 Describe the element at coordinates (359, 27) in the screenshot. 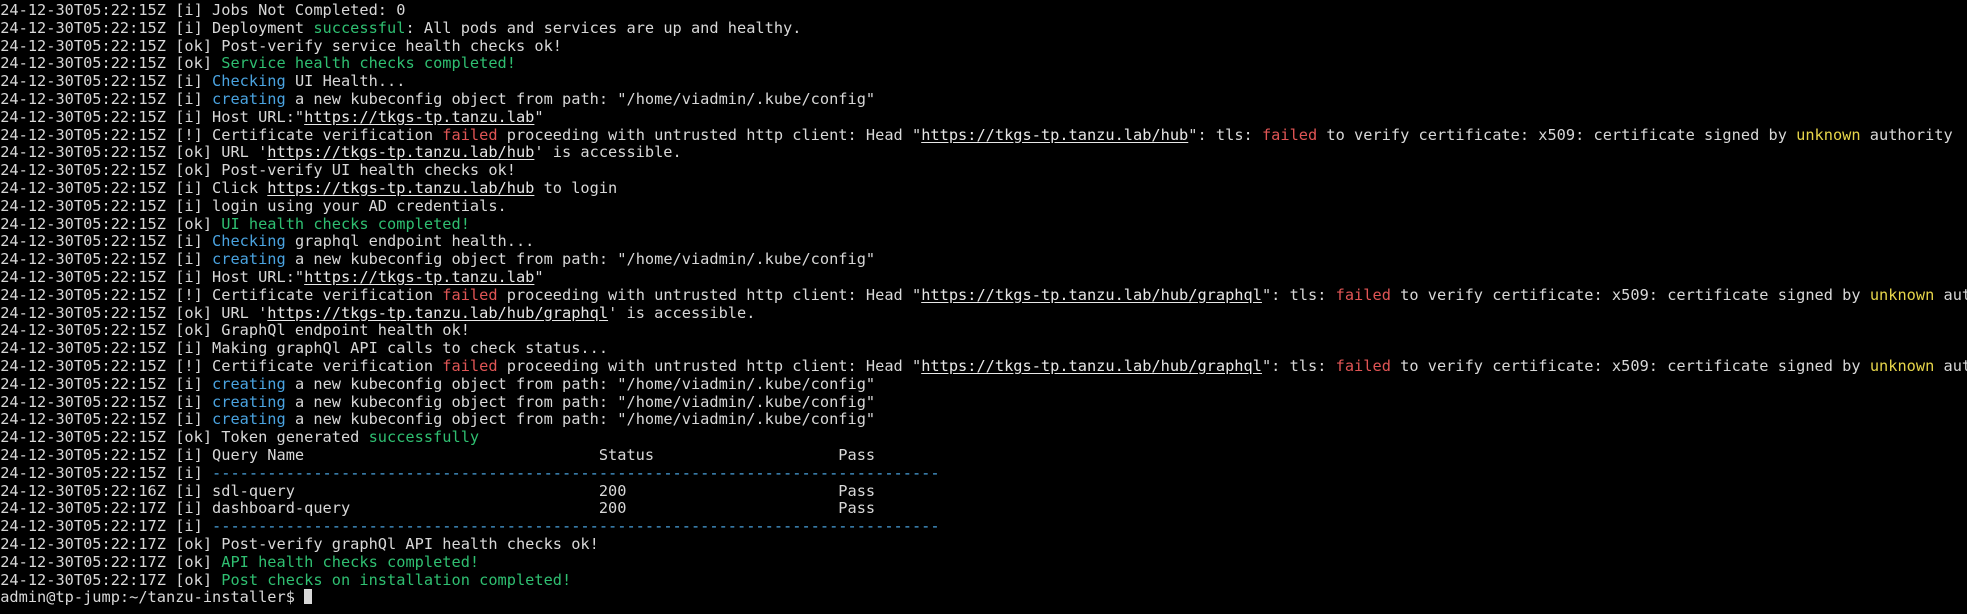

I see `log-success-text: successful` at that location.